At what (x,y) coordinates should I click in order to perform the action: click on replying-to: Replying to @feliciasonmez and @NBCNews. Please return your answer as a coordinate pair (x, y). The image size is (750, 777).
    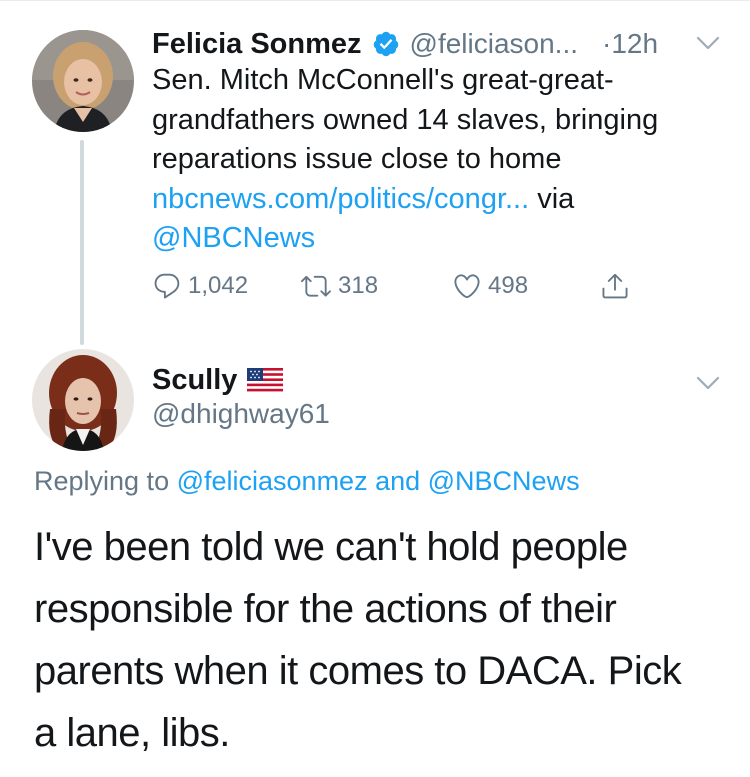
    Looking at the image, I should click on (307, 481).